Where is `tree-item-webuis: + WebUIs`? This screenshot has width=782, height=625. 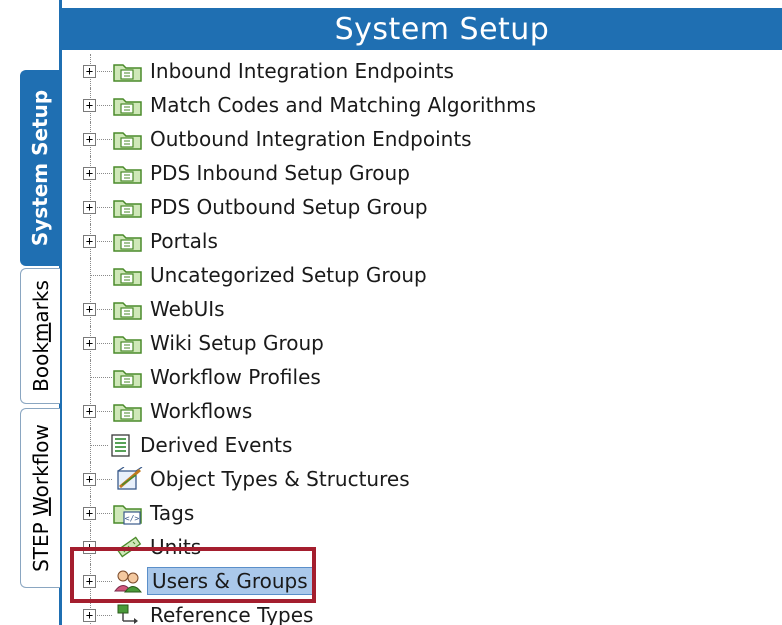
tree-item-webuis: + WebUIs is located at coordinates (422, 309).